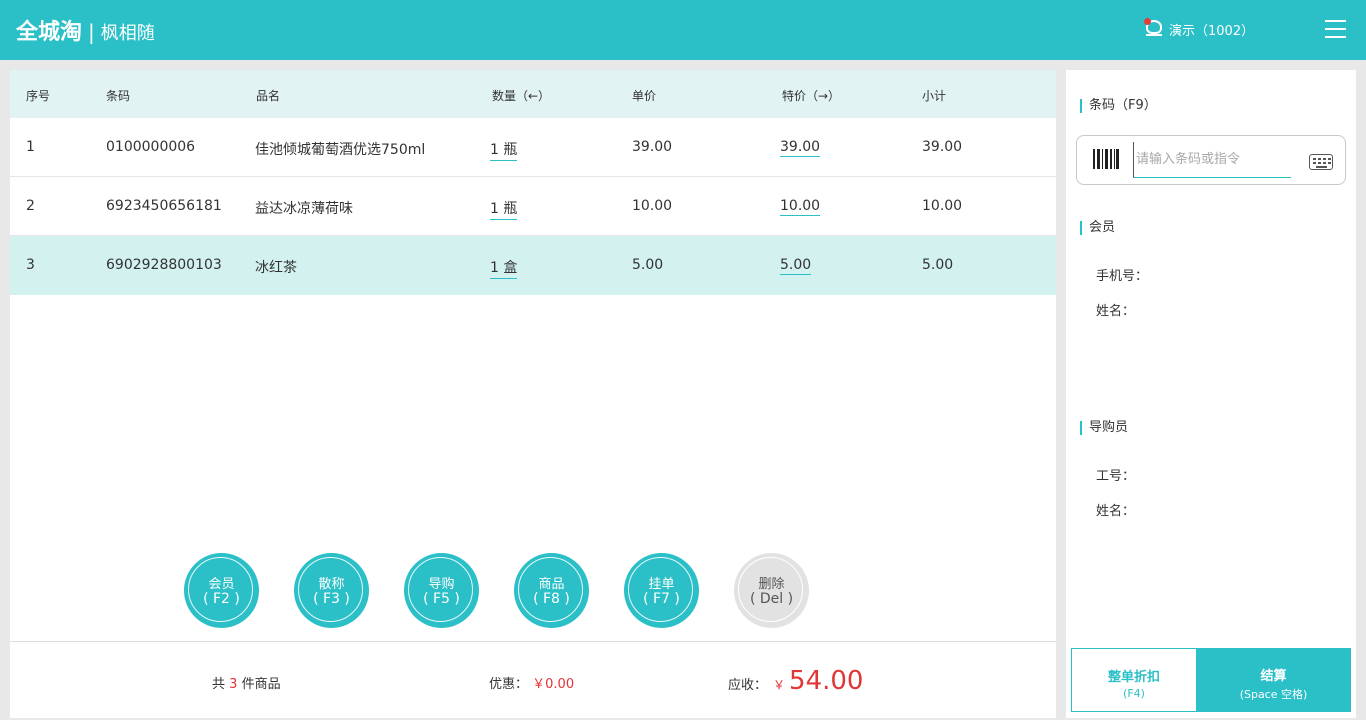 The height and width of the screenshot is (720, 1366). What do you see at coordinates (85, 30) in the screenshot?
I see `brand: 全城淘 | 枫相随` at bounding box center [85, 30].